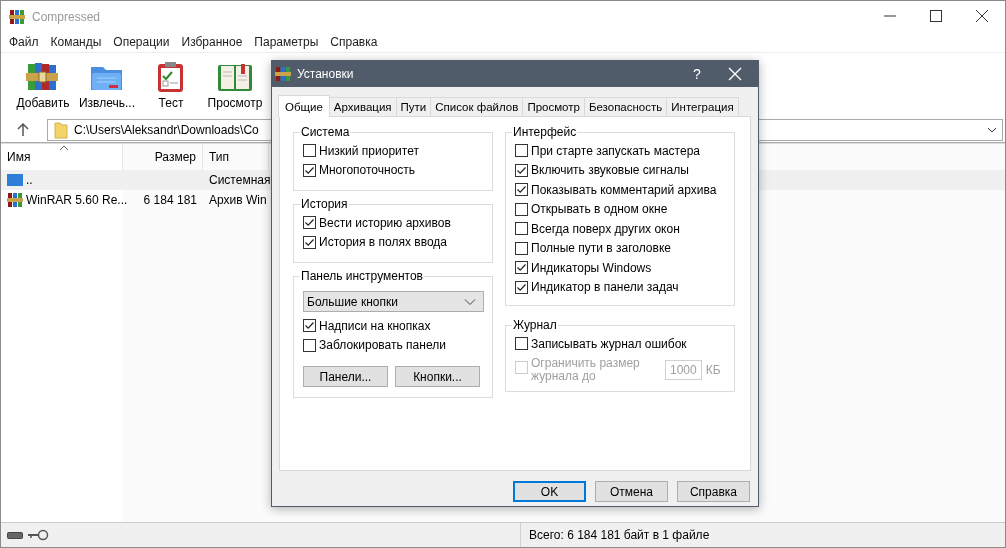  I want to click on dialog-title: Установки, so click(326, 74).